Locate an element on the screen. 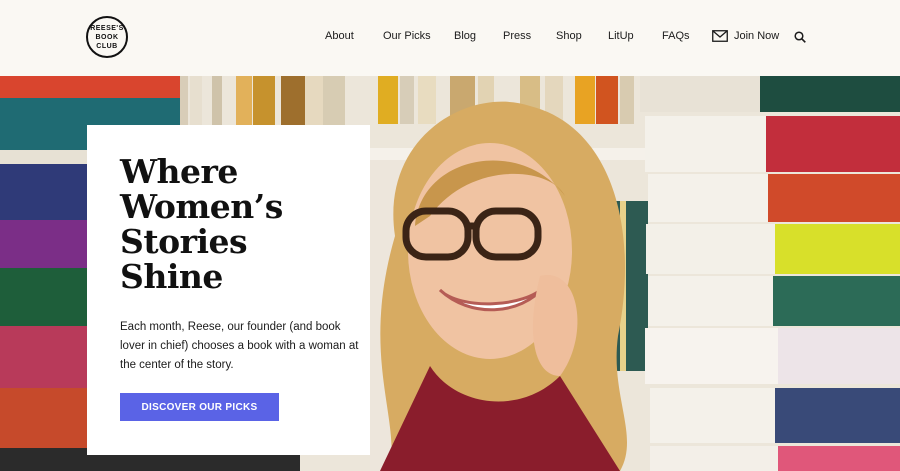 This screenshot has width=900, height=471. nav-item-about: About is located at coordinates (339, 36).